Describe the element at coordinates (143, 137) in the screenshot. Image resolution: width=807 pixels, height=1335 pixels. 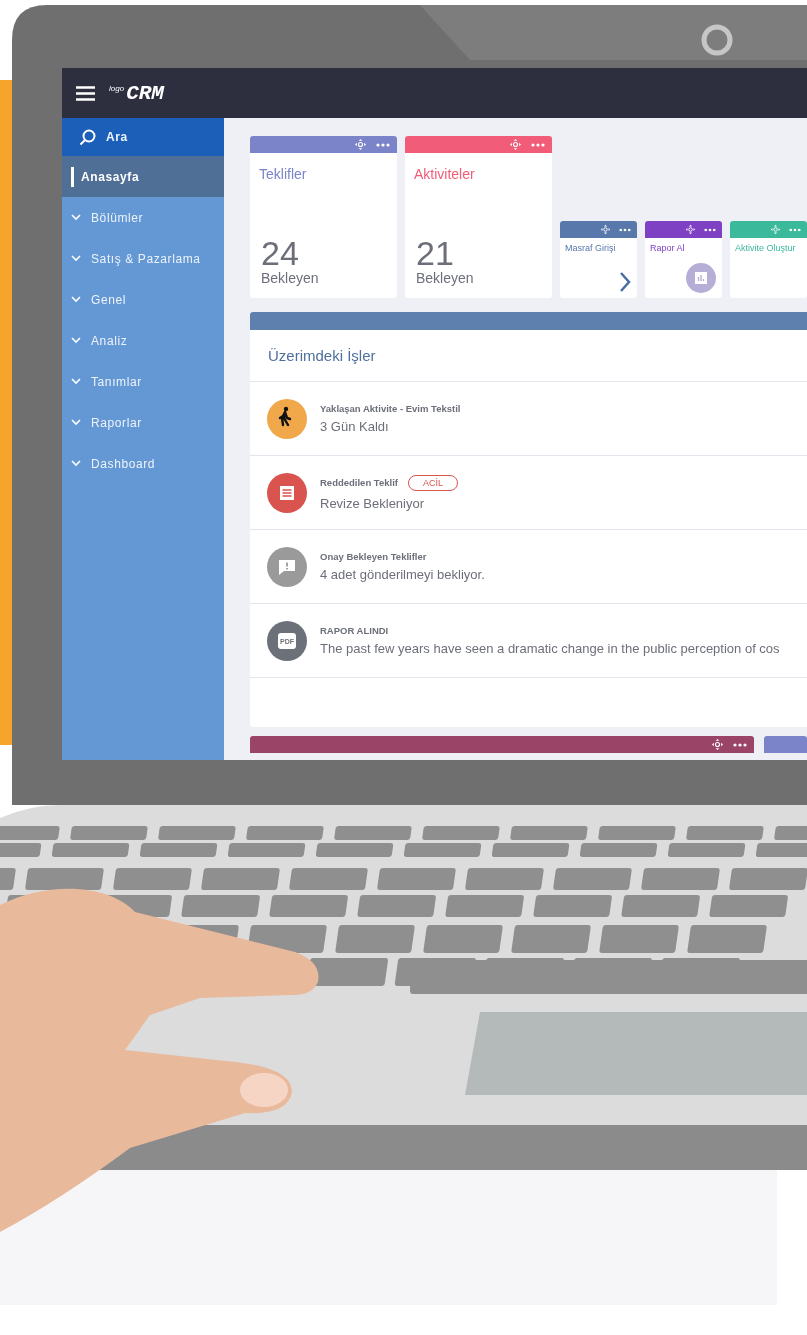
I see `sidebar-item: Ara` at that location.